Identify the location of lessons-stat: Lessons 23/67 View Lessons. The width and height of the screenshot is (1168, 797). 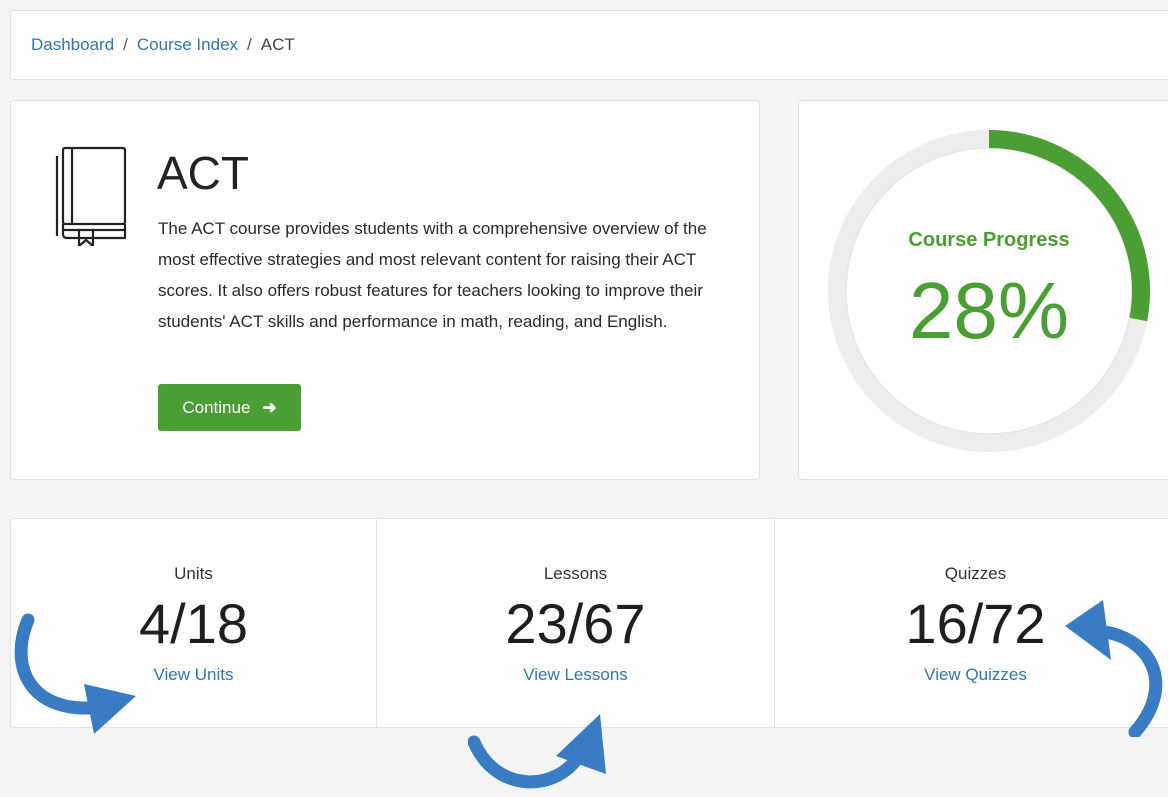
(575, 623).